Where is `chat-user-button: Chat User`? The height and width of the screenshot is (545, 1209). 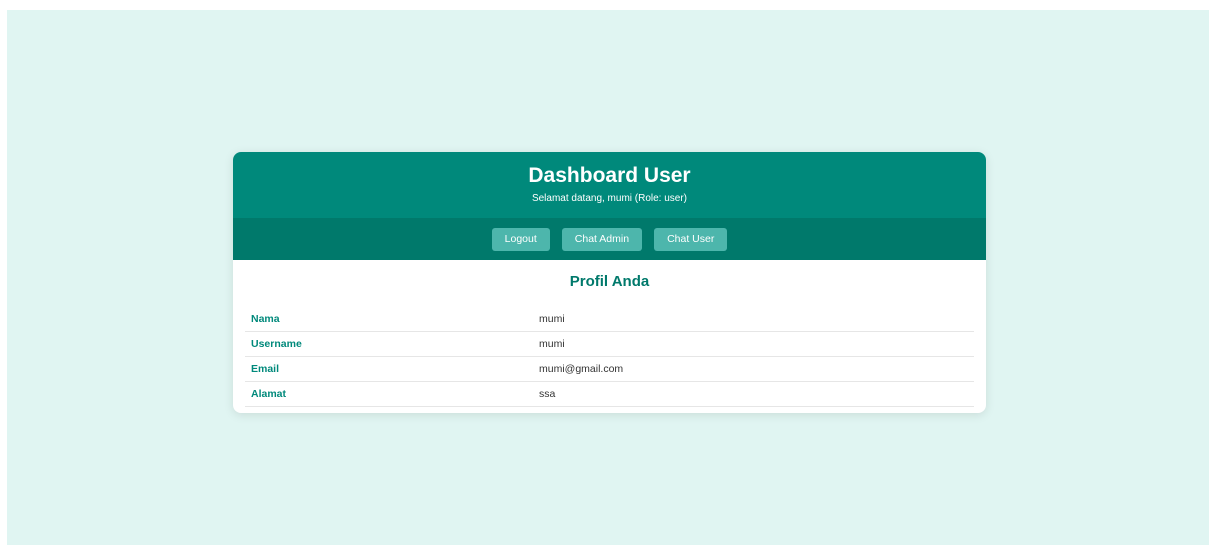 chat-user-button: Chat User is located at coordinates (691, 239).